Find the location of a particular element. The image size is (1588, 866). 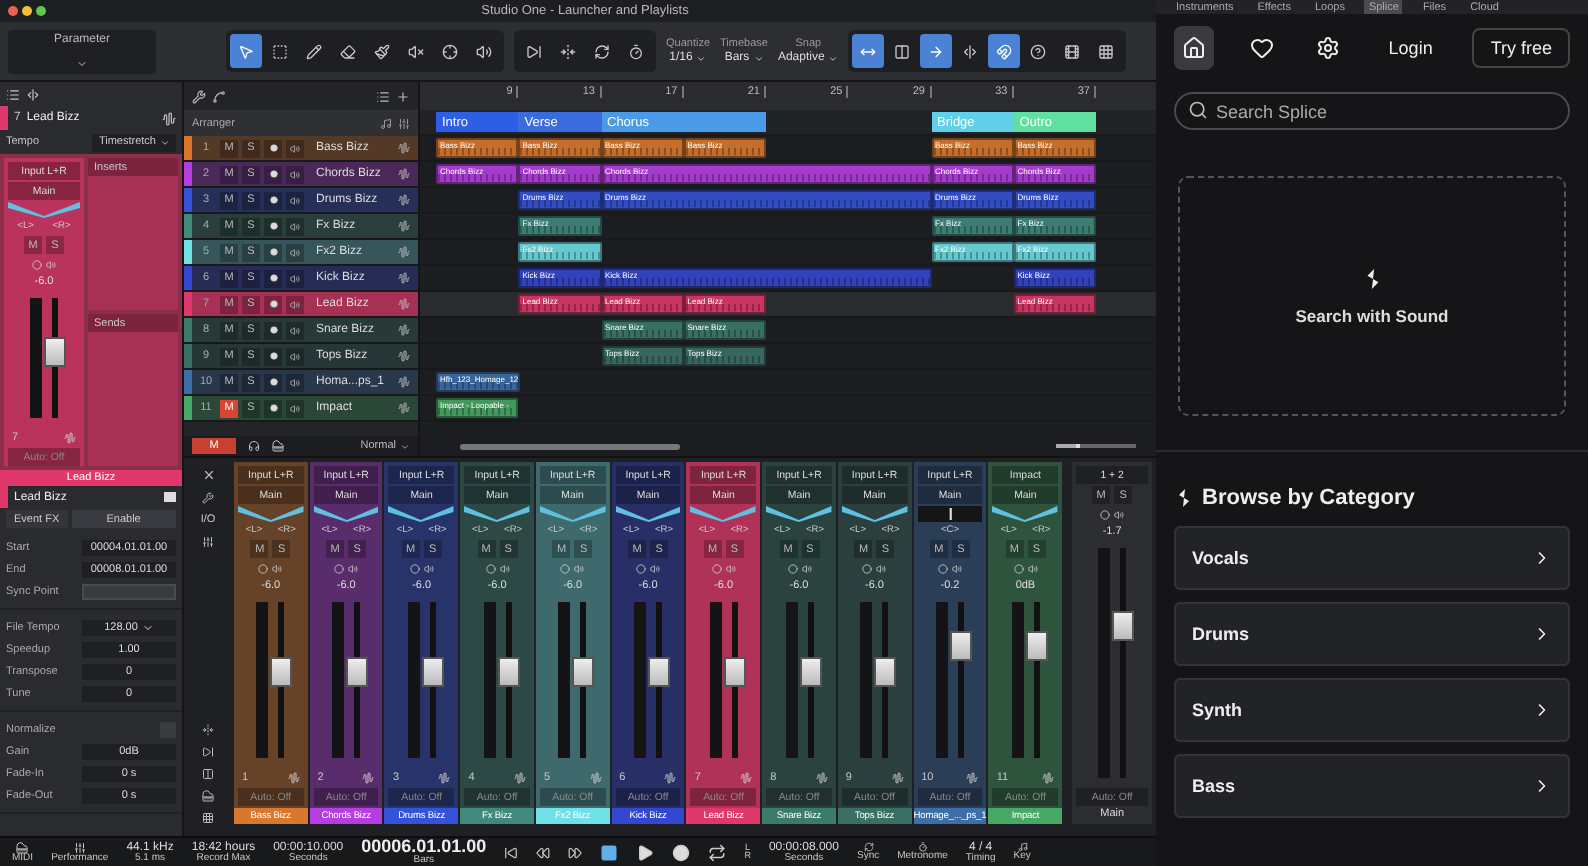

sound-search-dropzone: Search with Sound is located at coordinates (1372, 296).